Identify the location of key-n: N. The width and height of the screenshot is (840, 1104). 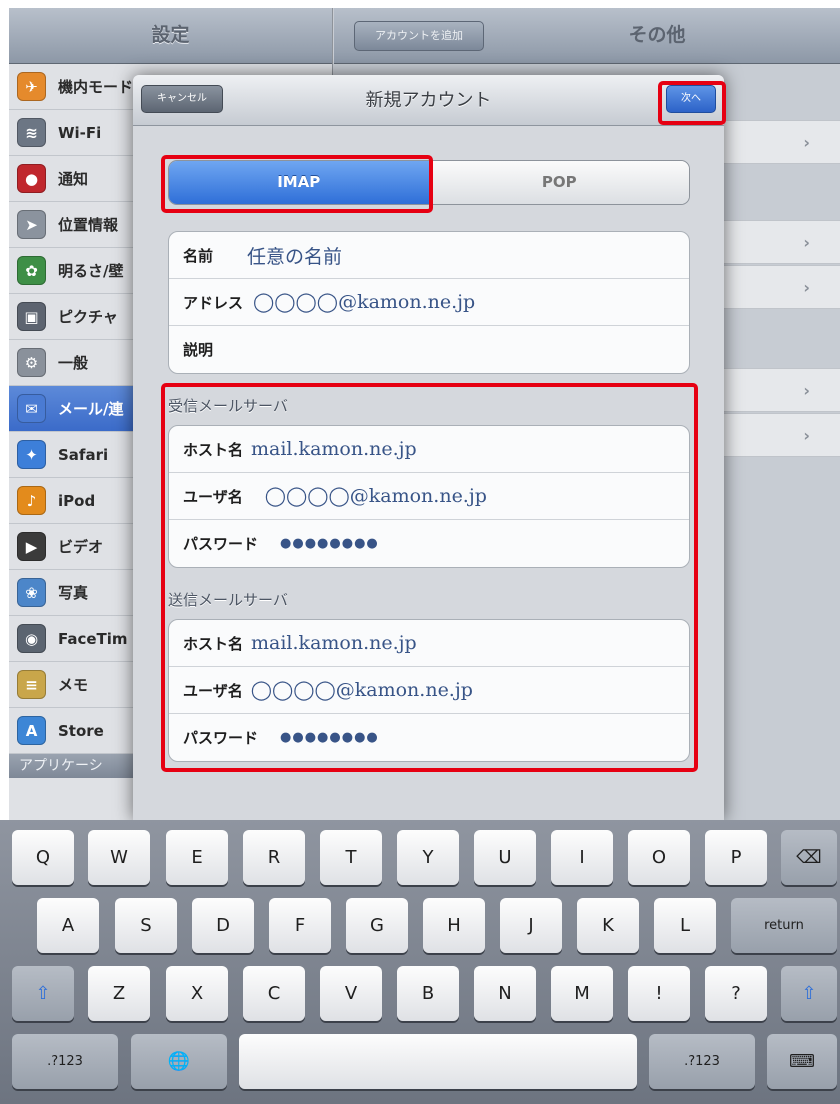
(505, 993).